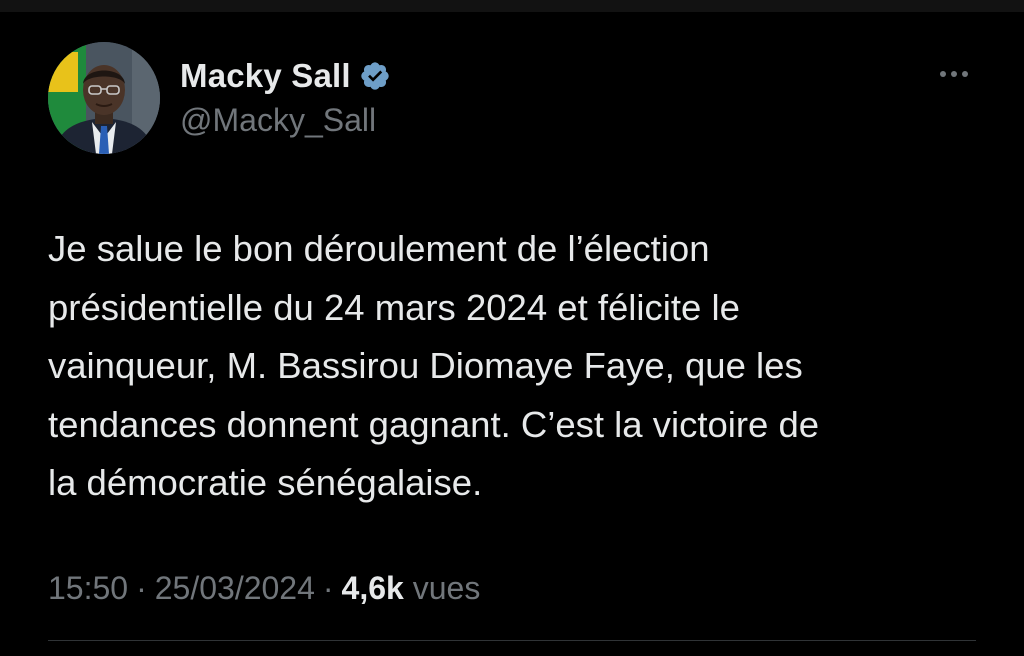 This screenshot has height=656, width=1024. What do you see at coordinates (88, 588) in the screenshot?
I see `tweet-time: 15:50` at bounding box center [88, 588].